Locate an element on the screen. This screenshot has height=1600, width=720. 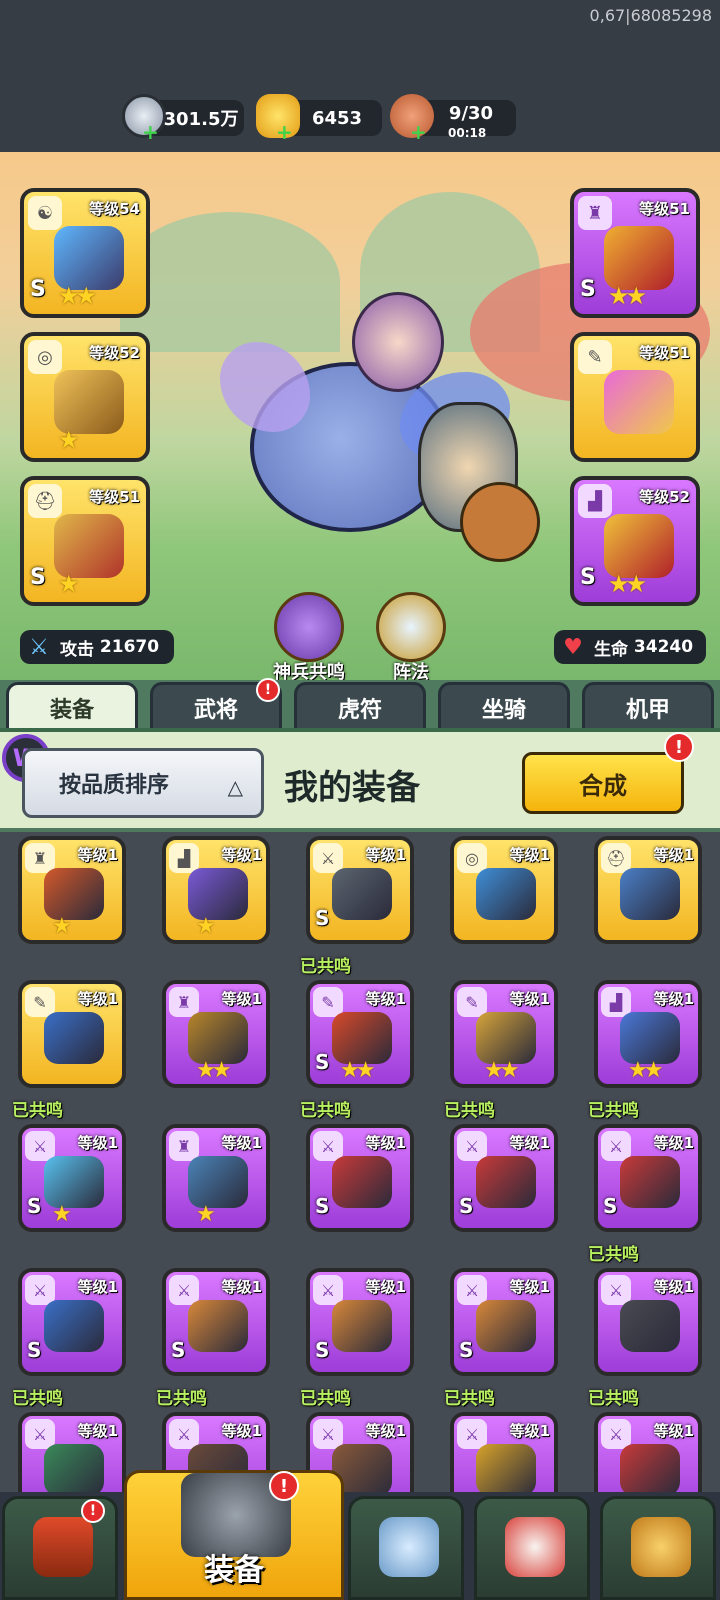
nav-shop-gate: ! is located at coordinates (60, 1548).